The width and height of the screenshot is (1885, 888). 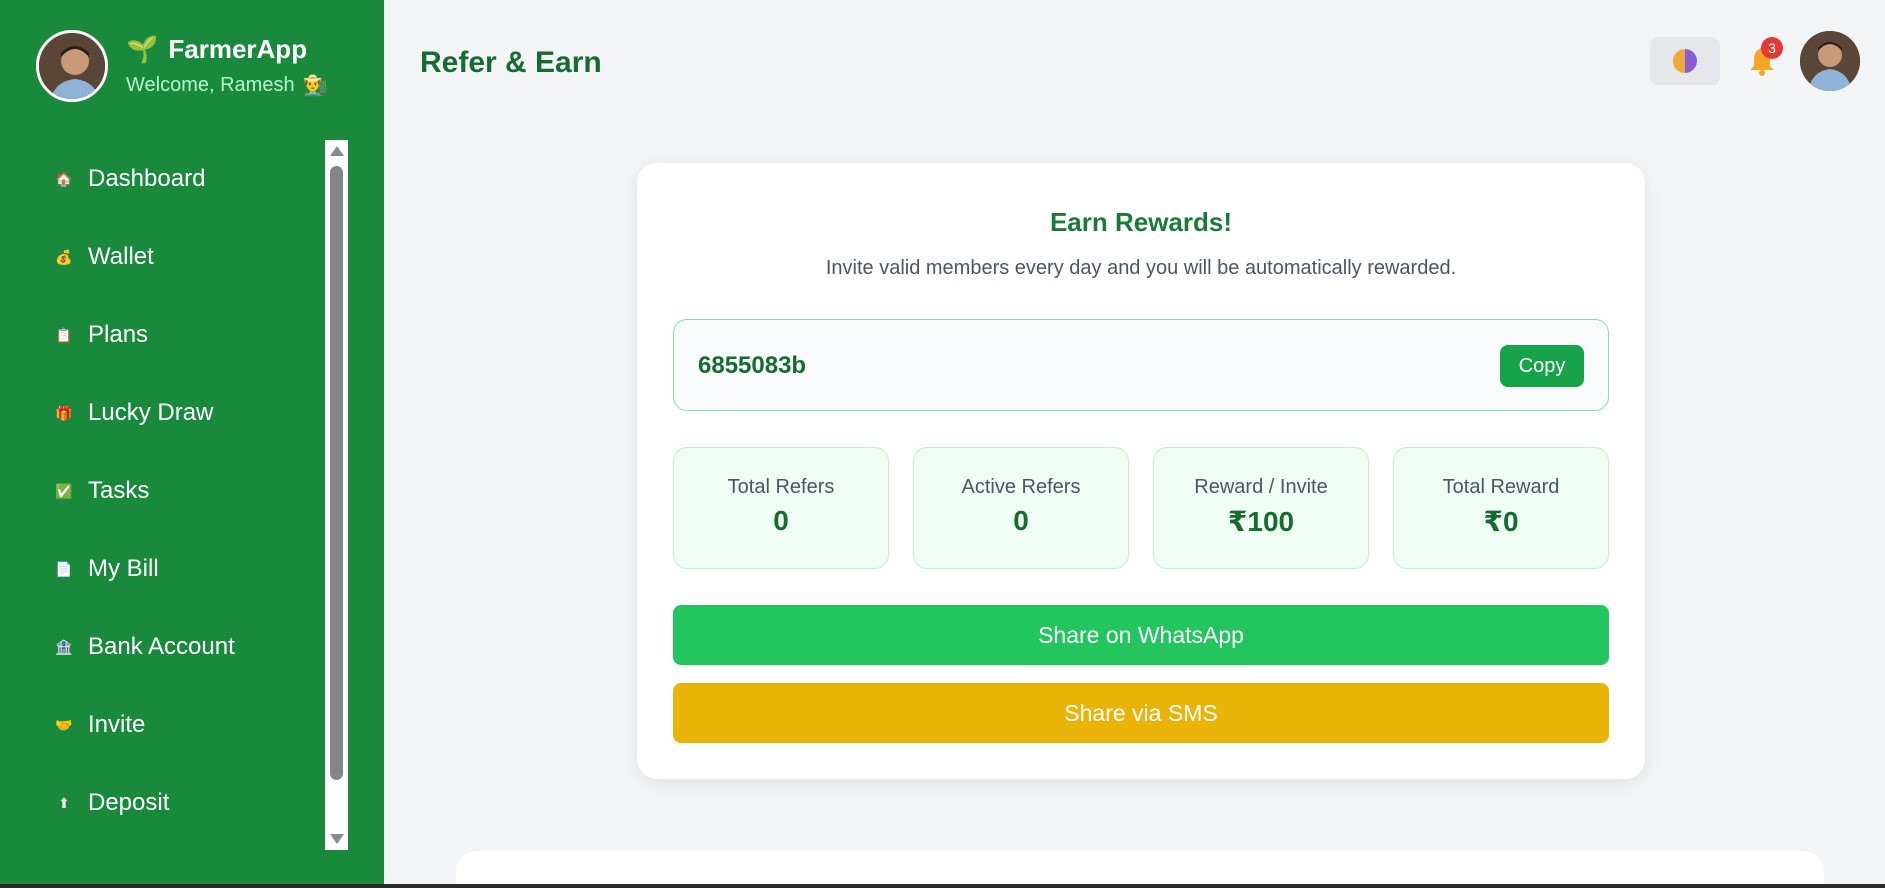 What do you see at coordinates (210, 85) in the screenshot?
I see `welcome-label: Welcome, Ramesh` at bounding box center [210, 85].